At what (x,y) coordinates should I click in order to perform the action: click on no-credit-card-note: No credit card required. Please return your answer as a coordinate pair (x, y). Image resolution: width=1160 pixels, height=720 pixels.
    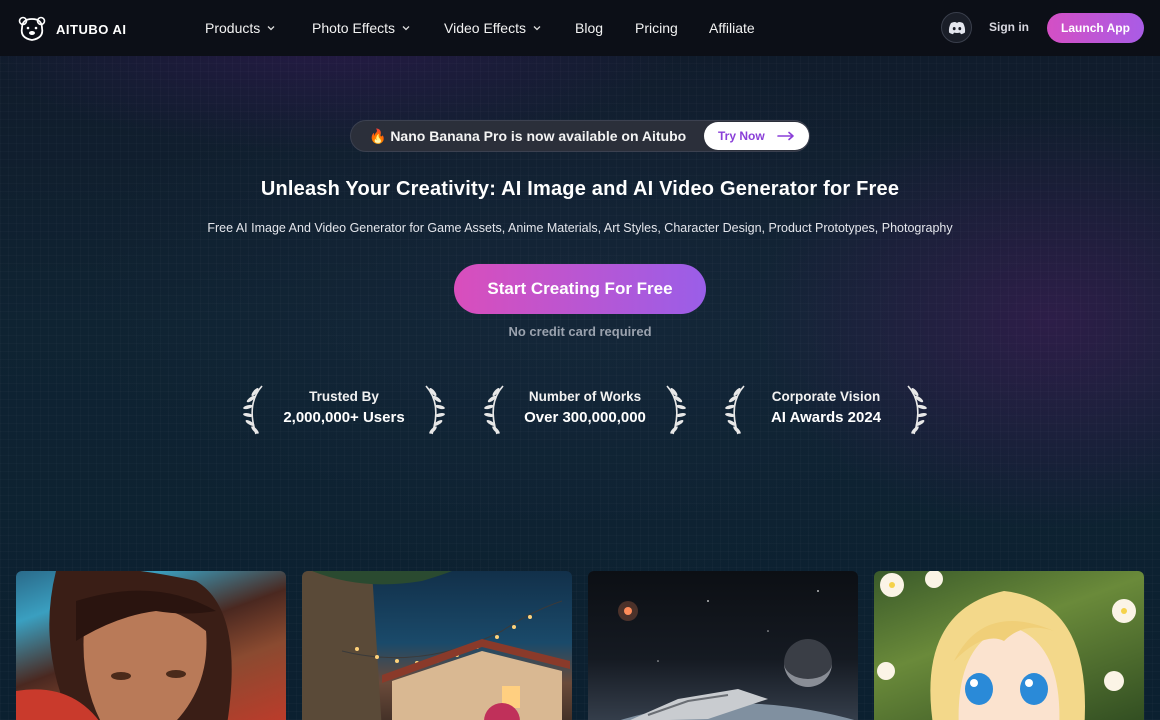
    Looking at the image, I should click on (580, 331).